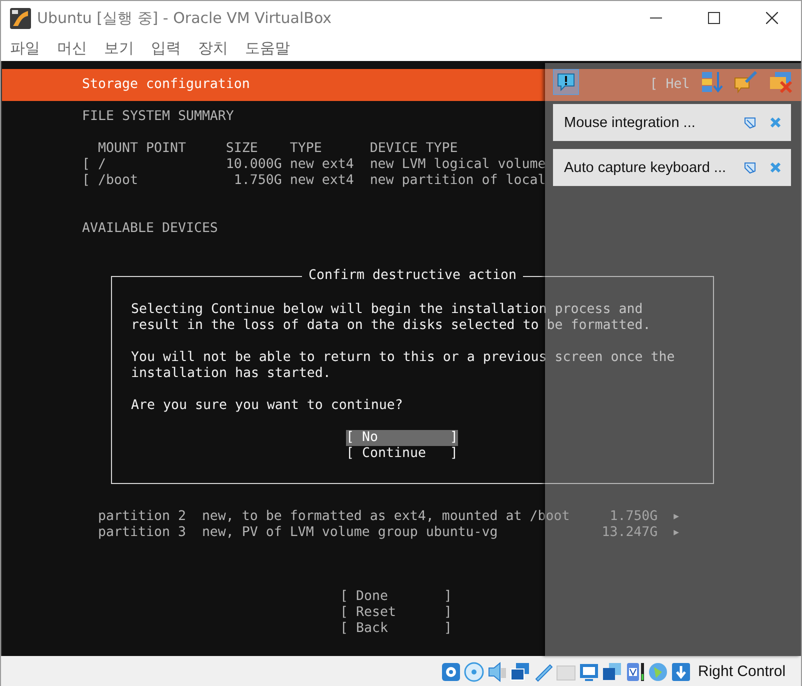  Describe the element at coordinates (213, 48) in the screenshot. I see `menu-item: 장치` at that location.